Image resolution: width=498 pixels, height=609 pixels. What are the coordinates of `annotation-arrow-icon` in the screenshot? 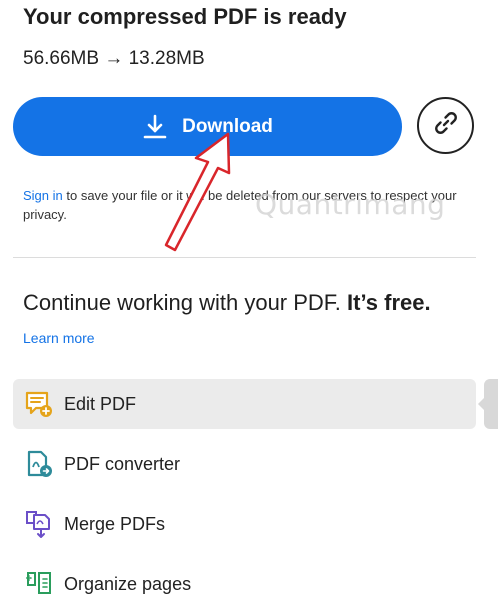 It's located at (197, 192).